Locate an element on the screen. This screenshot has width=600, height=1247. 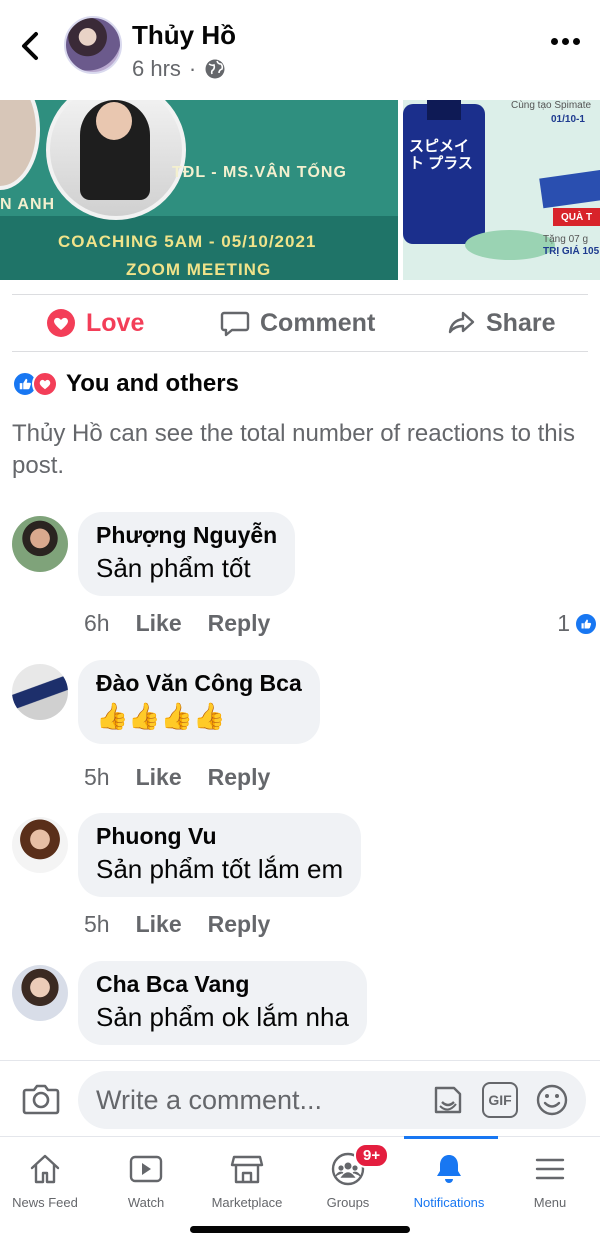
nav-label: Marketplace is located at coordinates (247, 1202).